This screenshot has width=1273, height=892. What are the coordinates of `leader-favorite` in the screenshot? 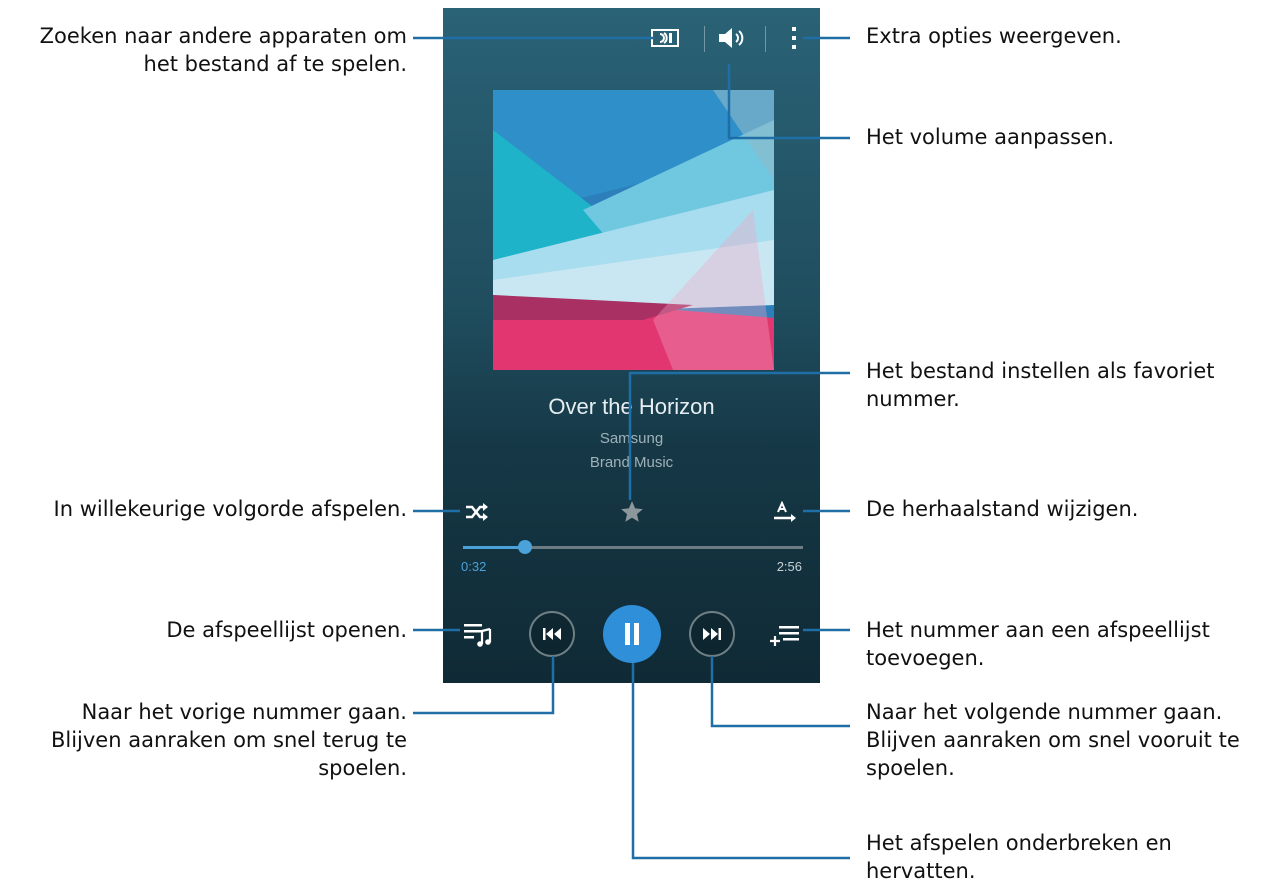 It's located at (739, 435).